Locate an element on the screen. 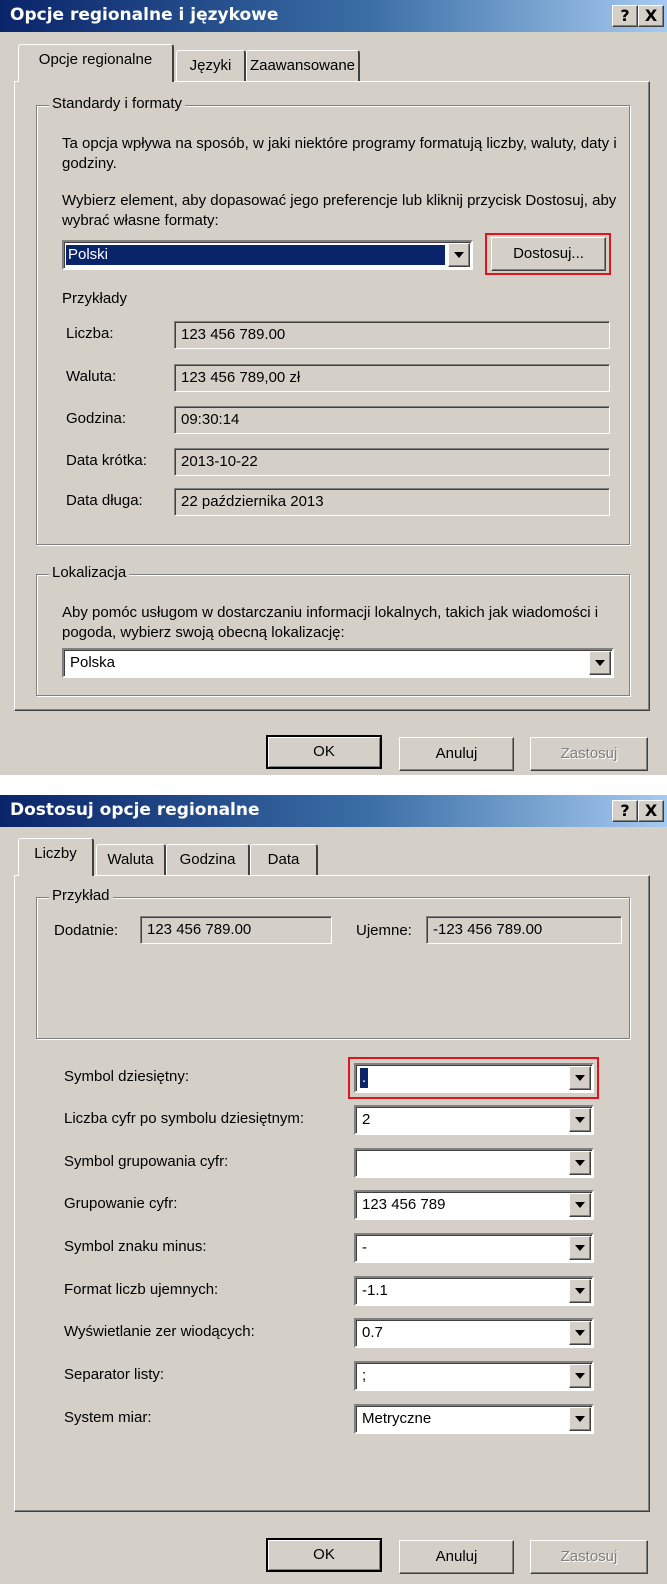 Image resolution: width=667 pixels, height=1584 pixels. example-value-long-date: 22 października 2013 is located at coordinates (392, 502).